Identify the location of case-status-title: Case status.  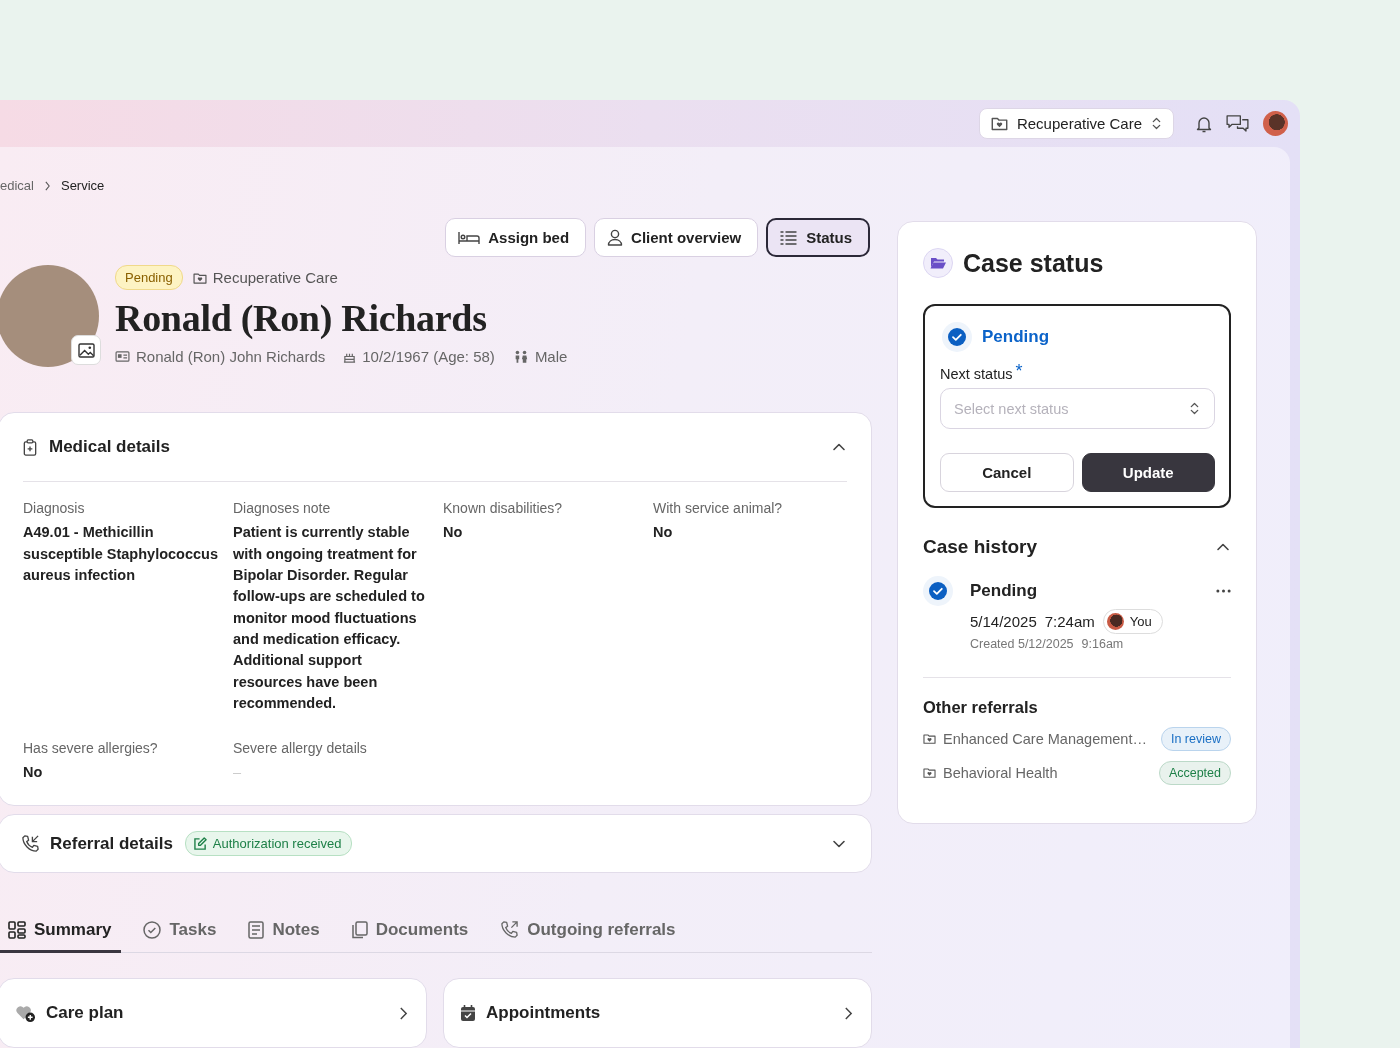
(1033, 263).